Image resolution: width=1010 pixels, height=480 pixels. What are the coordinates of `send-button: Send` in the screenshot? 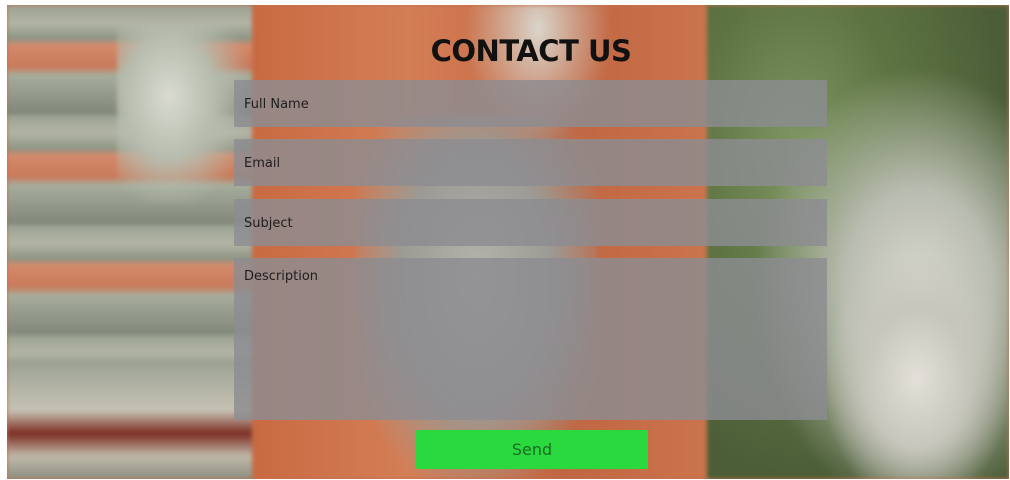 It's located at (532, 449).